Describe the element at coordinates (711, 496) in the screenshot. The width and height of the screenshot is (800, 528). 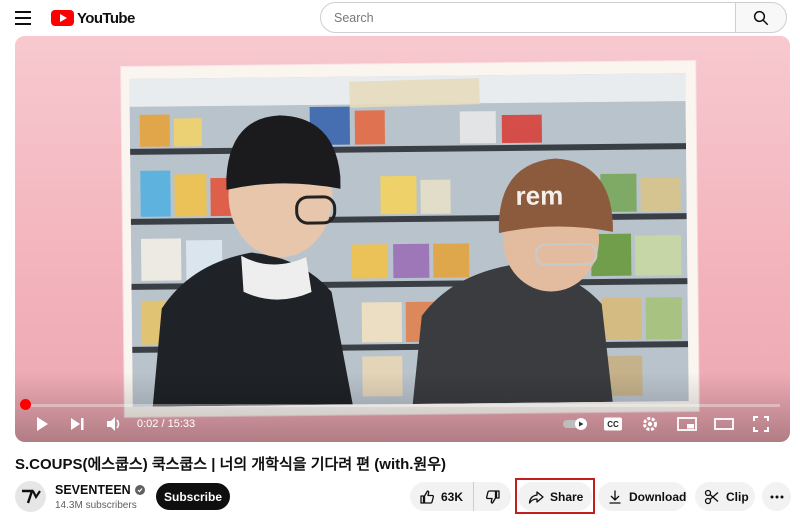
I see `scissors-icon` at that location.